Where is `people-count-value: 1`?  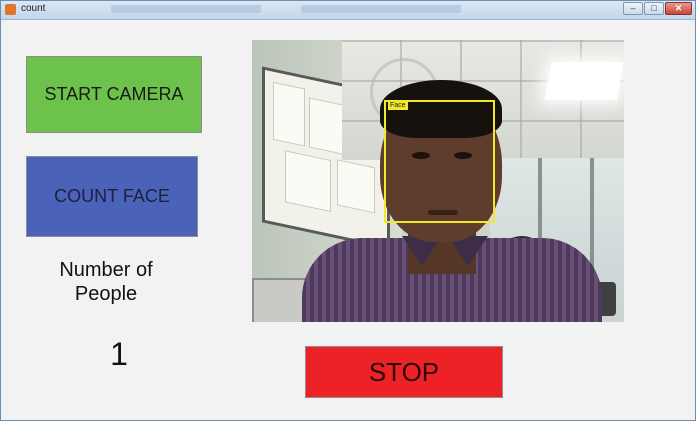
people-count-value: 1 is located at coordinates (119, 354).